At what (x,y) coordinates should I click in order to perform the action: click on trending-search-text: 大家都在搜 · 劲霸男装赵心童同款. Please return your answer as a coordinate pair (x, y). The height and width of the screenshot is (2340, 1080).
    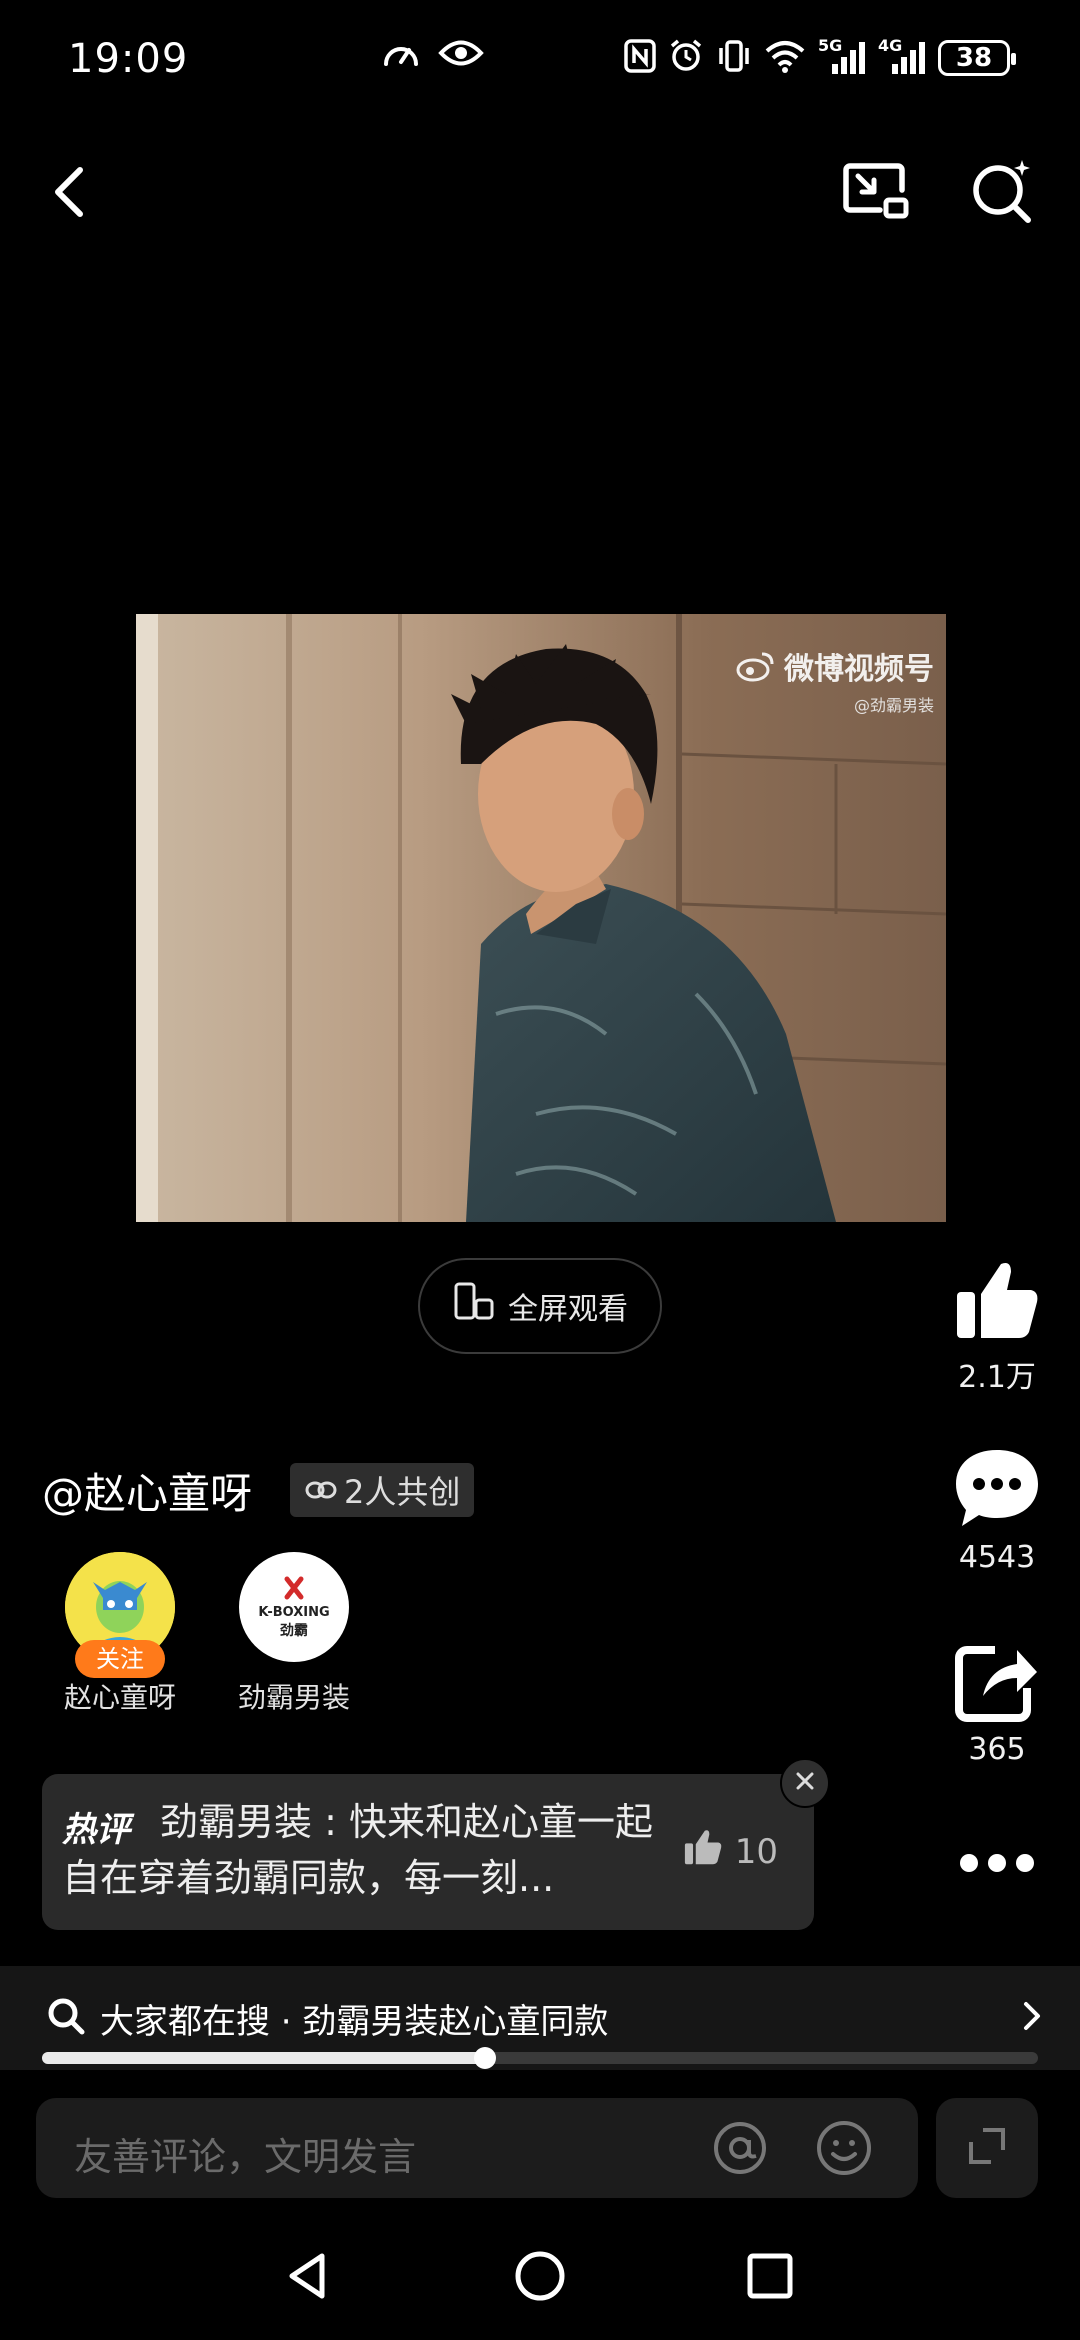
    Looking at the image, I should click on (354, 2022).